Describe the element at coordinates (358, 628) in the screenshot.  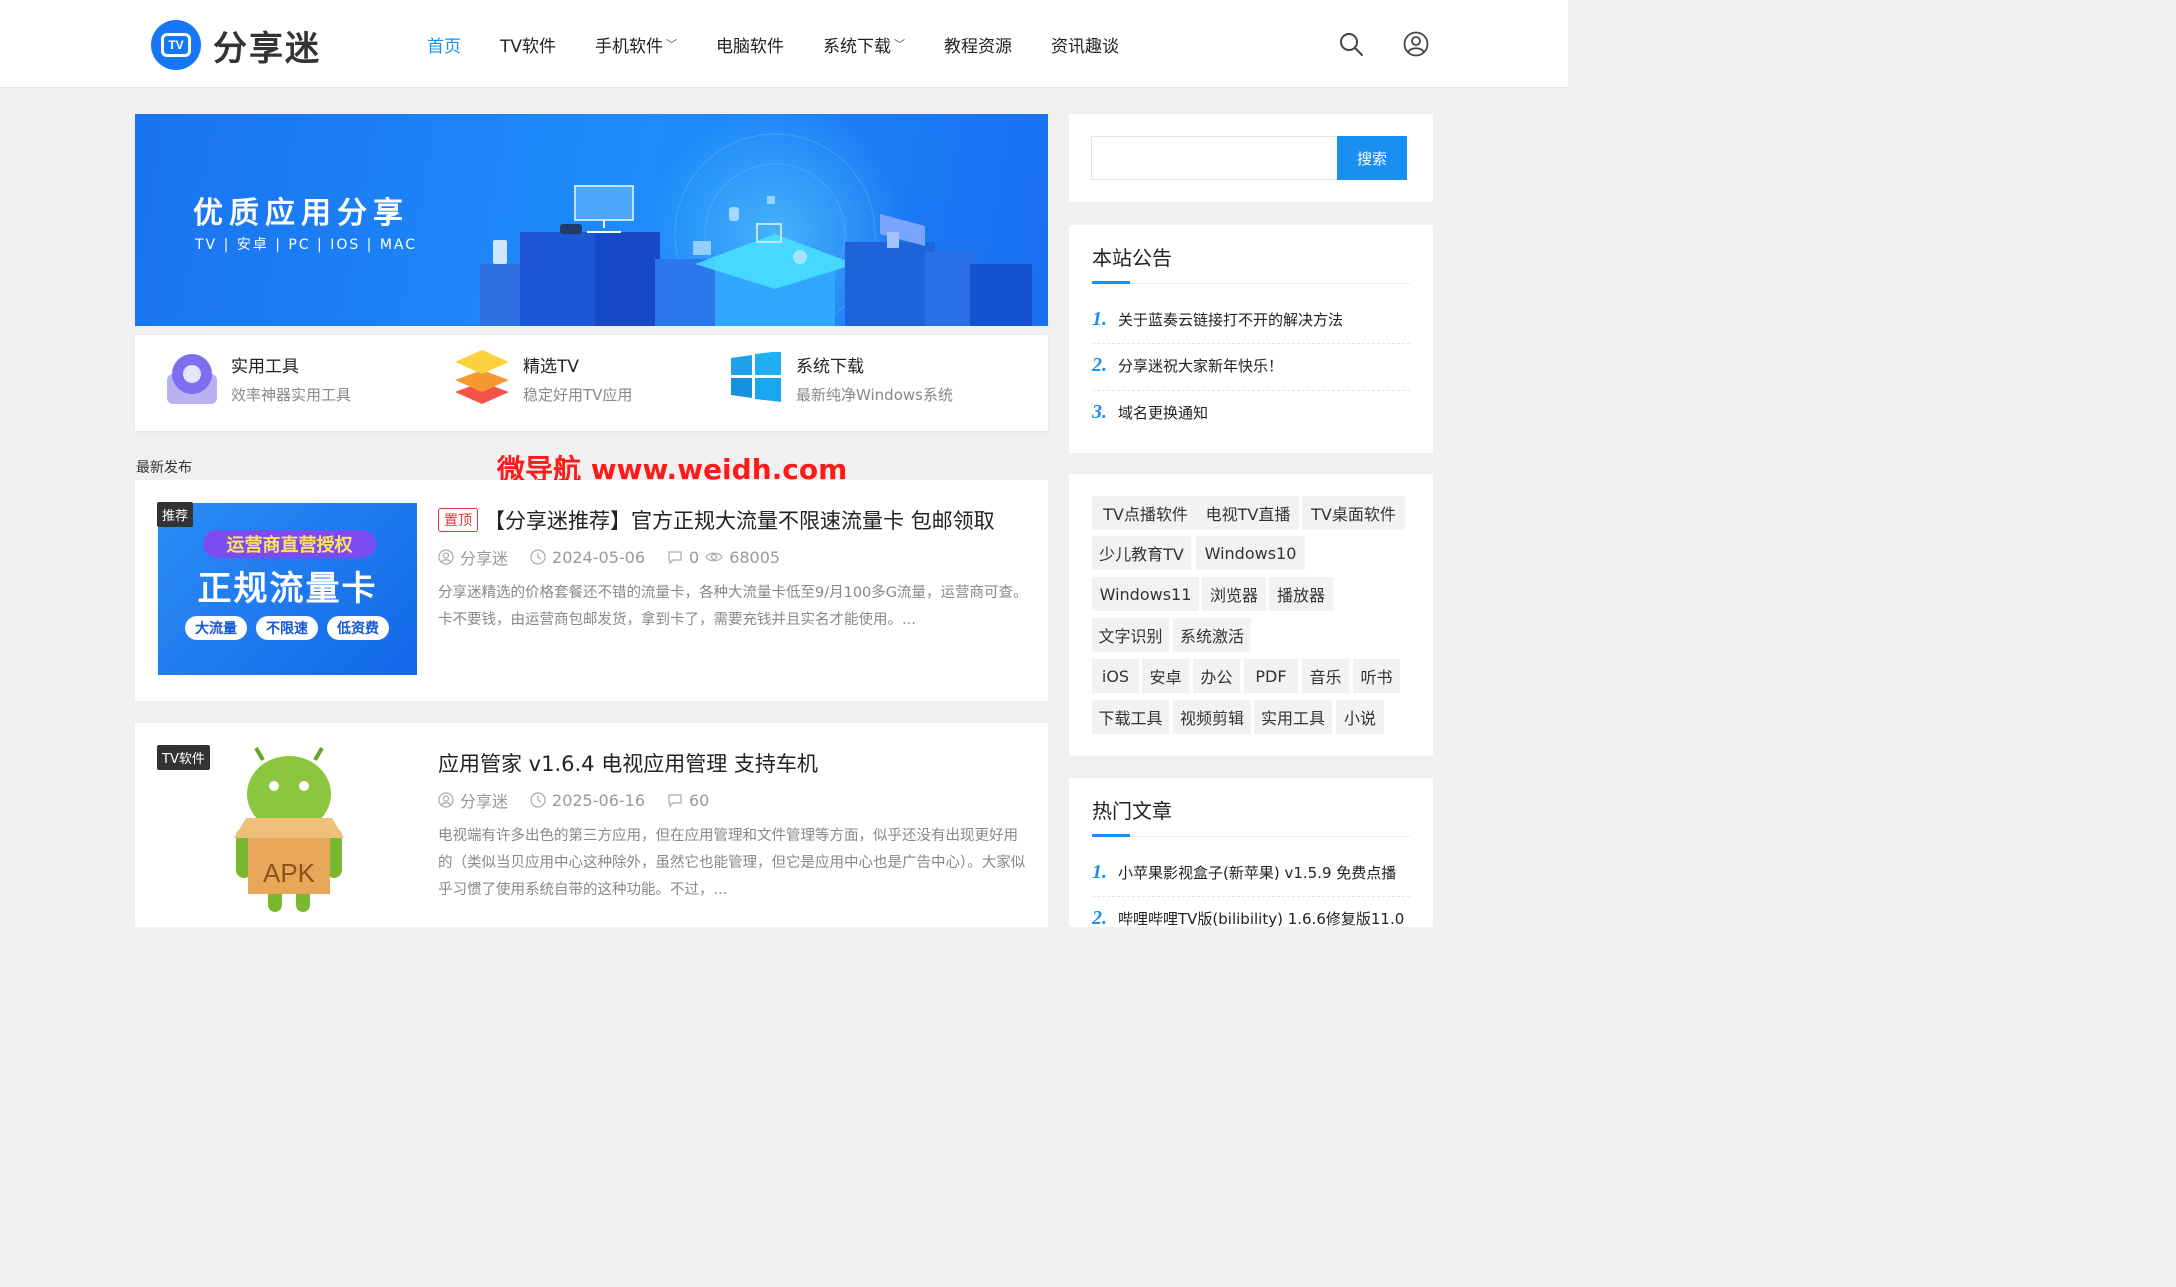
I see `thumb-pill: 低资费` at that location.